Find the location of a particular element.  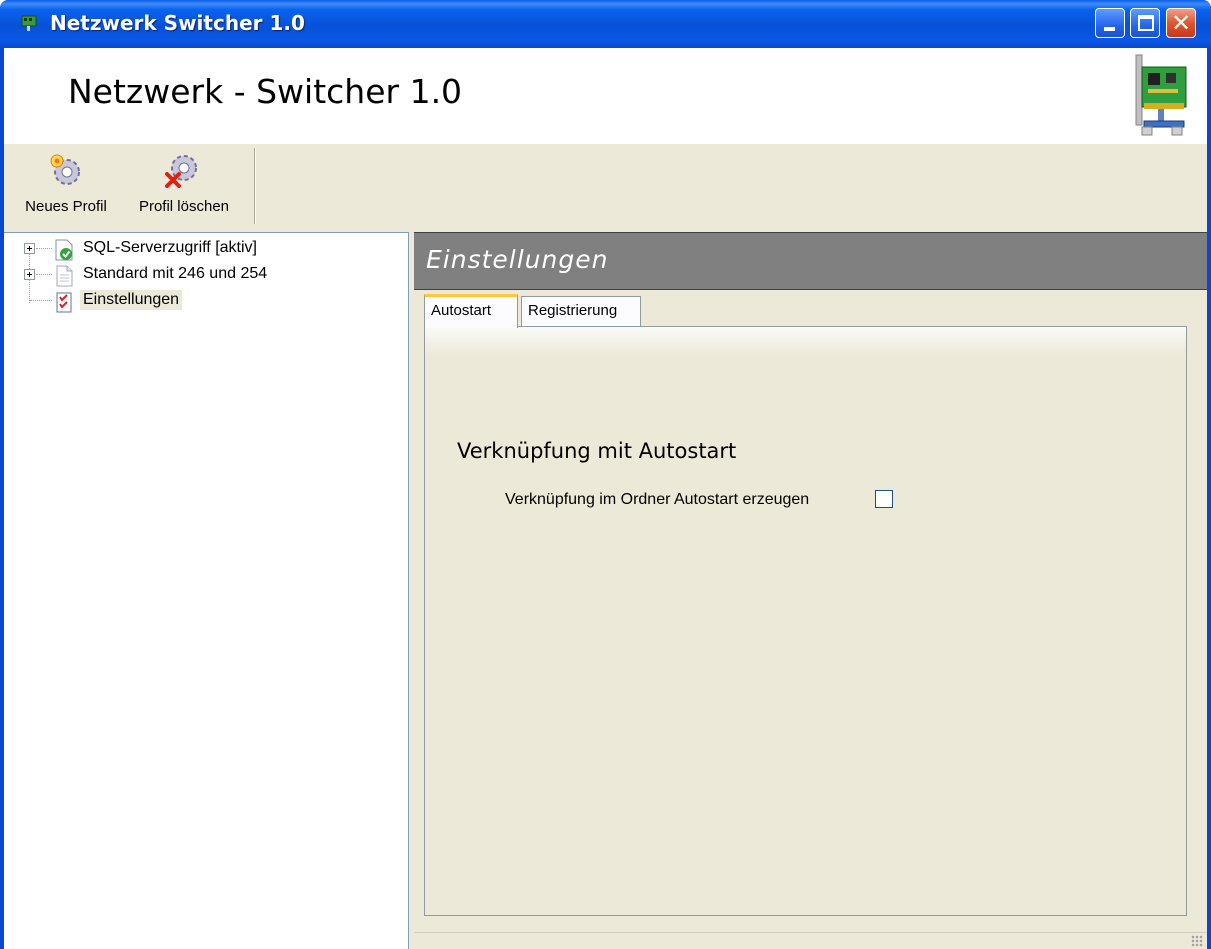

close-button: ✕ is located at coordinates (1181, 23).